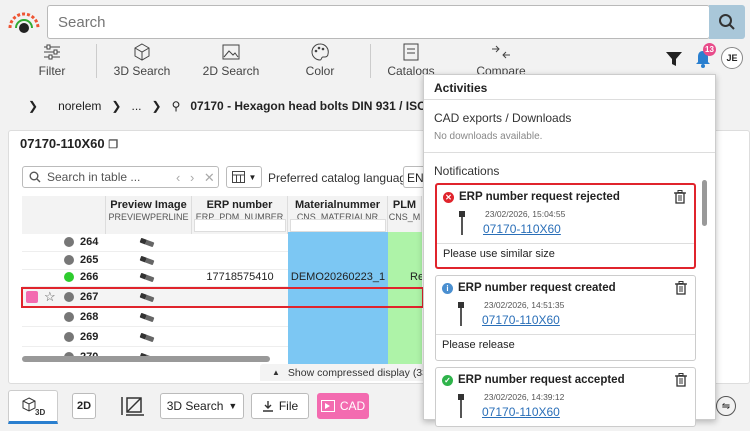  I want to click on cad-export-button: CAD, so click(343, 406).